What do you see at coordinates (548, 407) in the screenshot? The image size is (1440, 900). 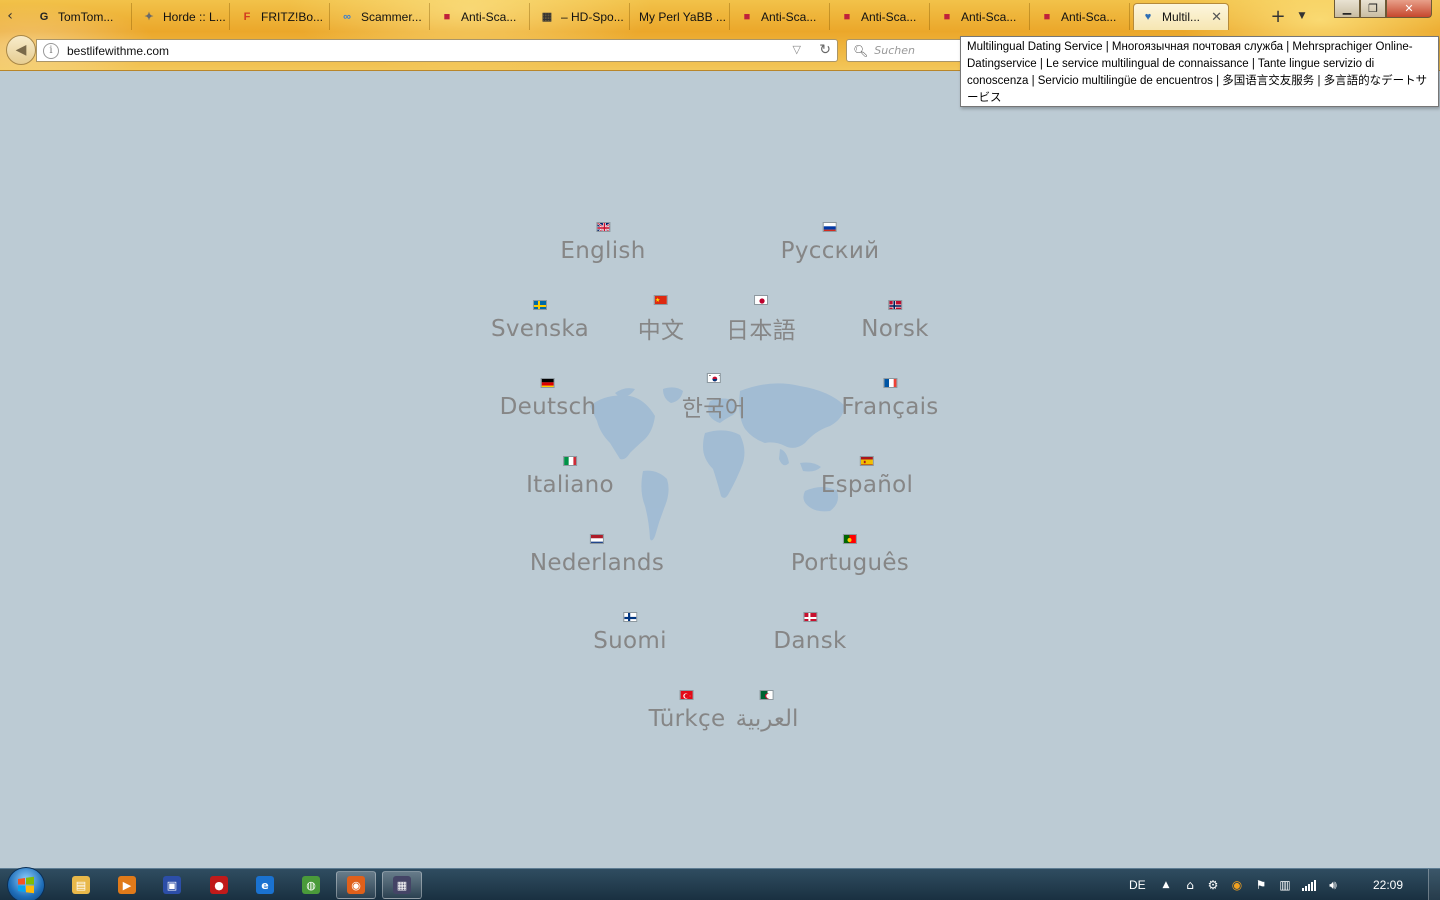 I see `language-label: Deutsch` at bounding box center [548, 407].